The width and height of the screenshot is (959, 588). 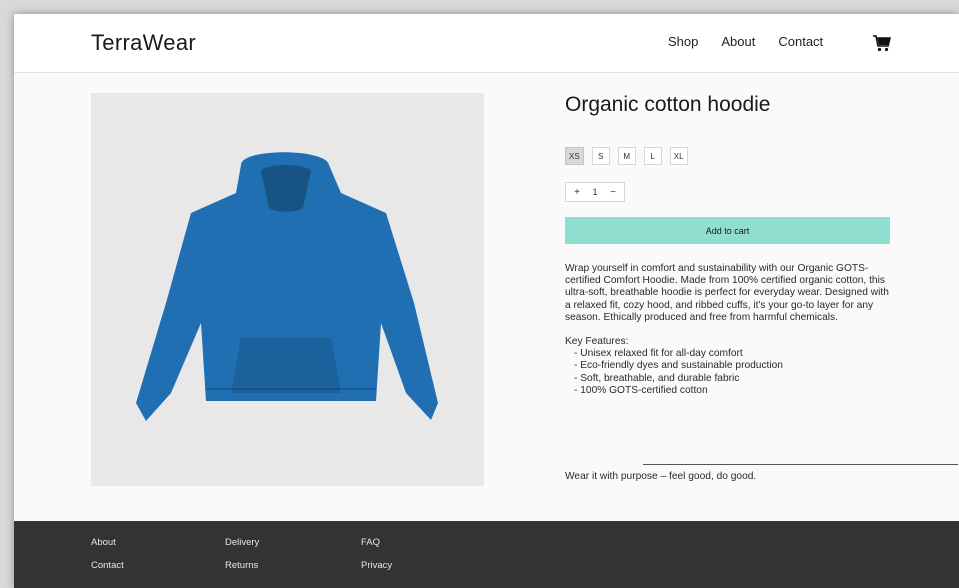 I want to click on nav-about: About, so click(x=738, y=41).